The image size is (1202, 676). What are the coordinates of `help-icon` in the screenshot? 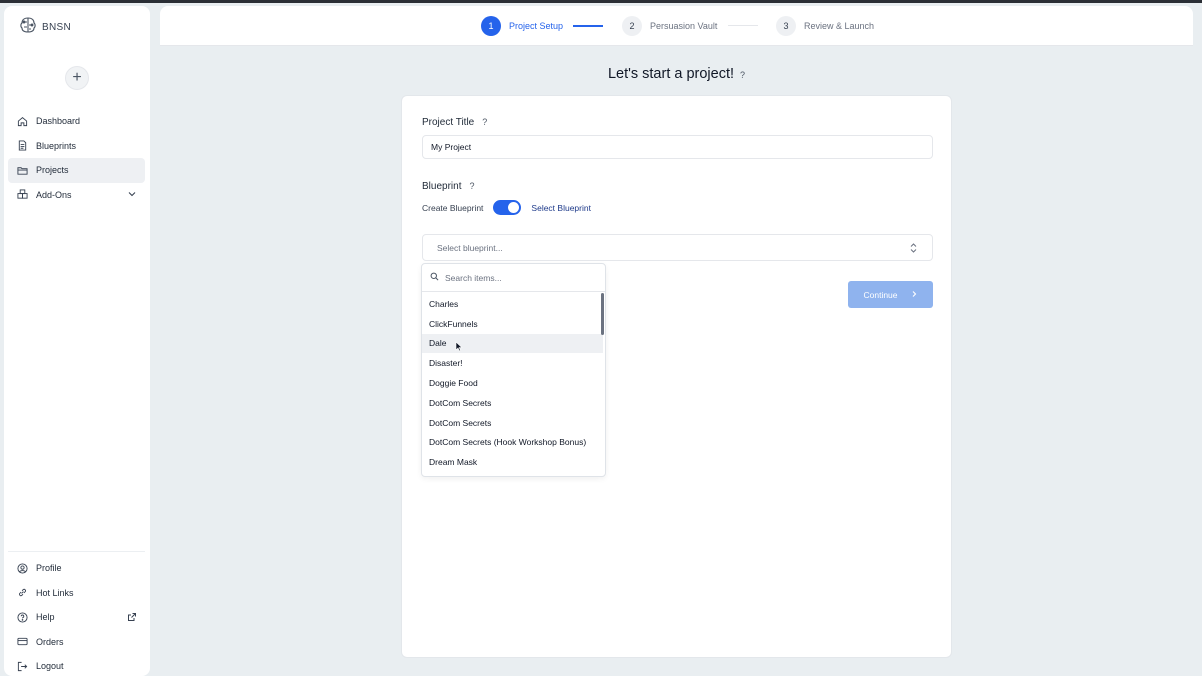 It's located at (22, 617).